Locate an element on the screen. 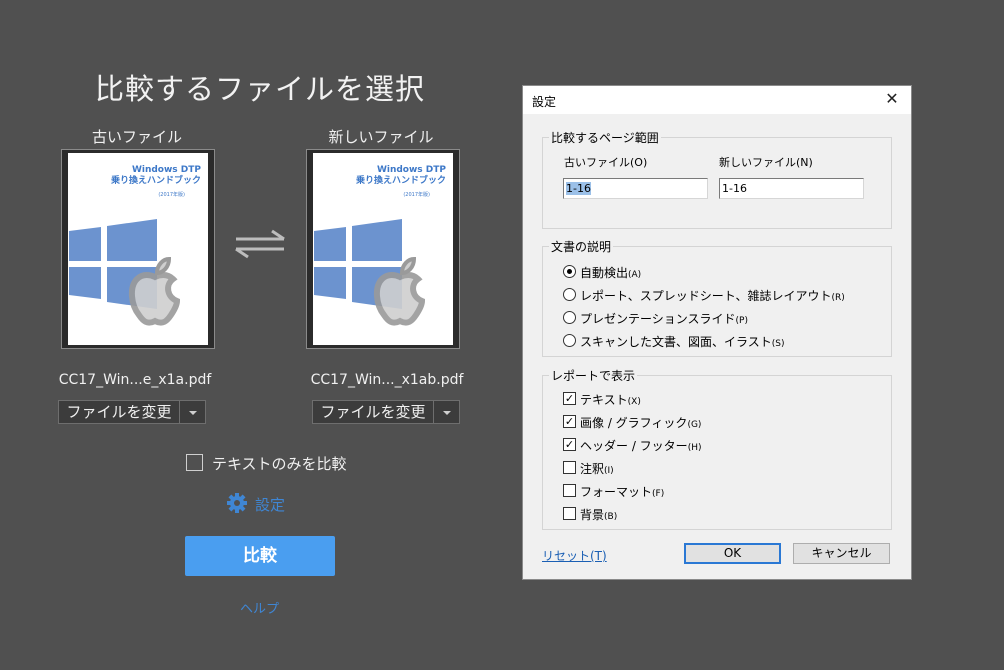  new-change-dropdown-button is located at coordinates (447, 412).